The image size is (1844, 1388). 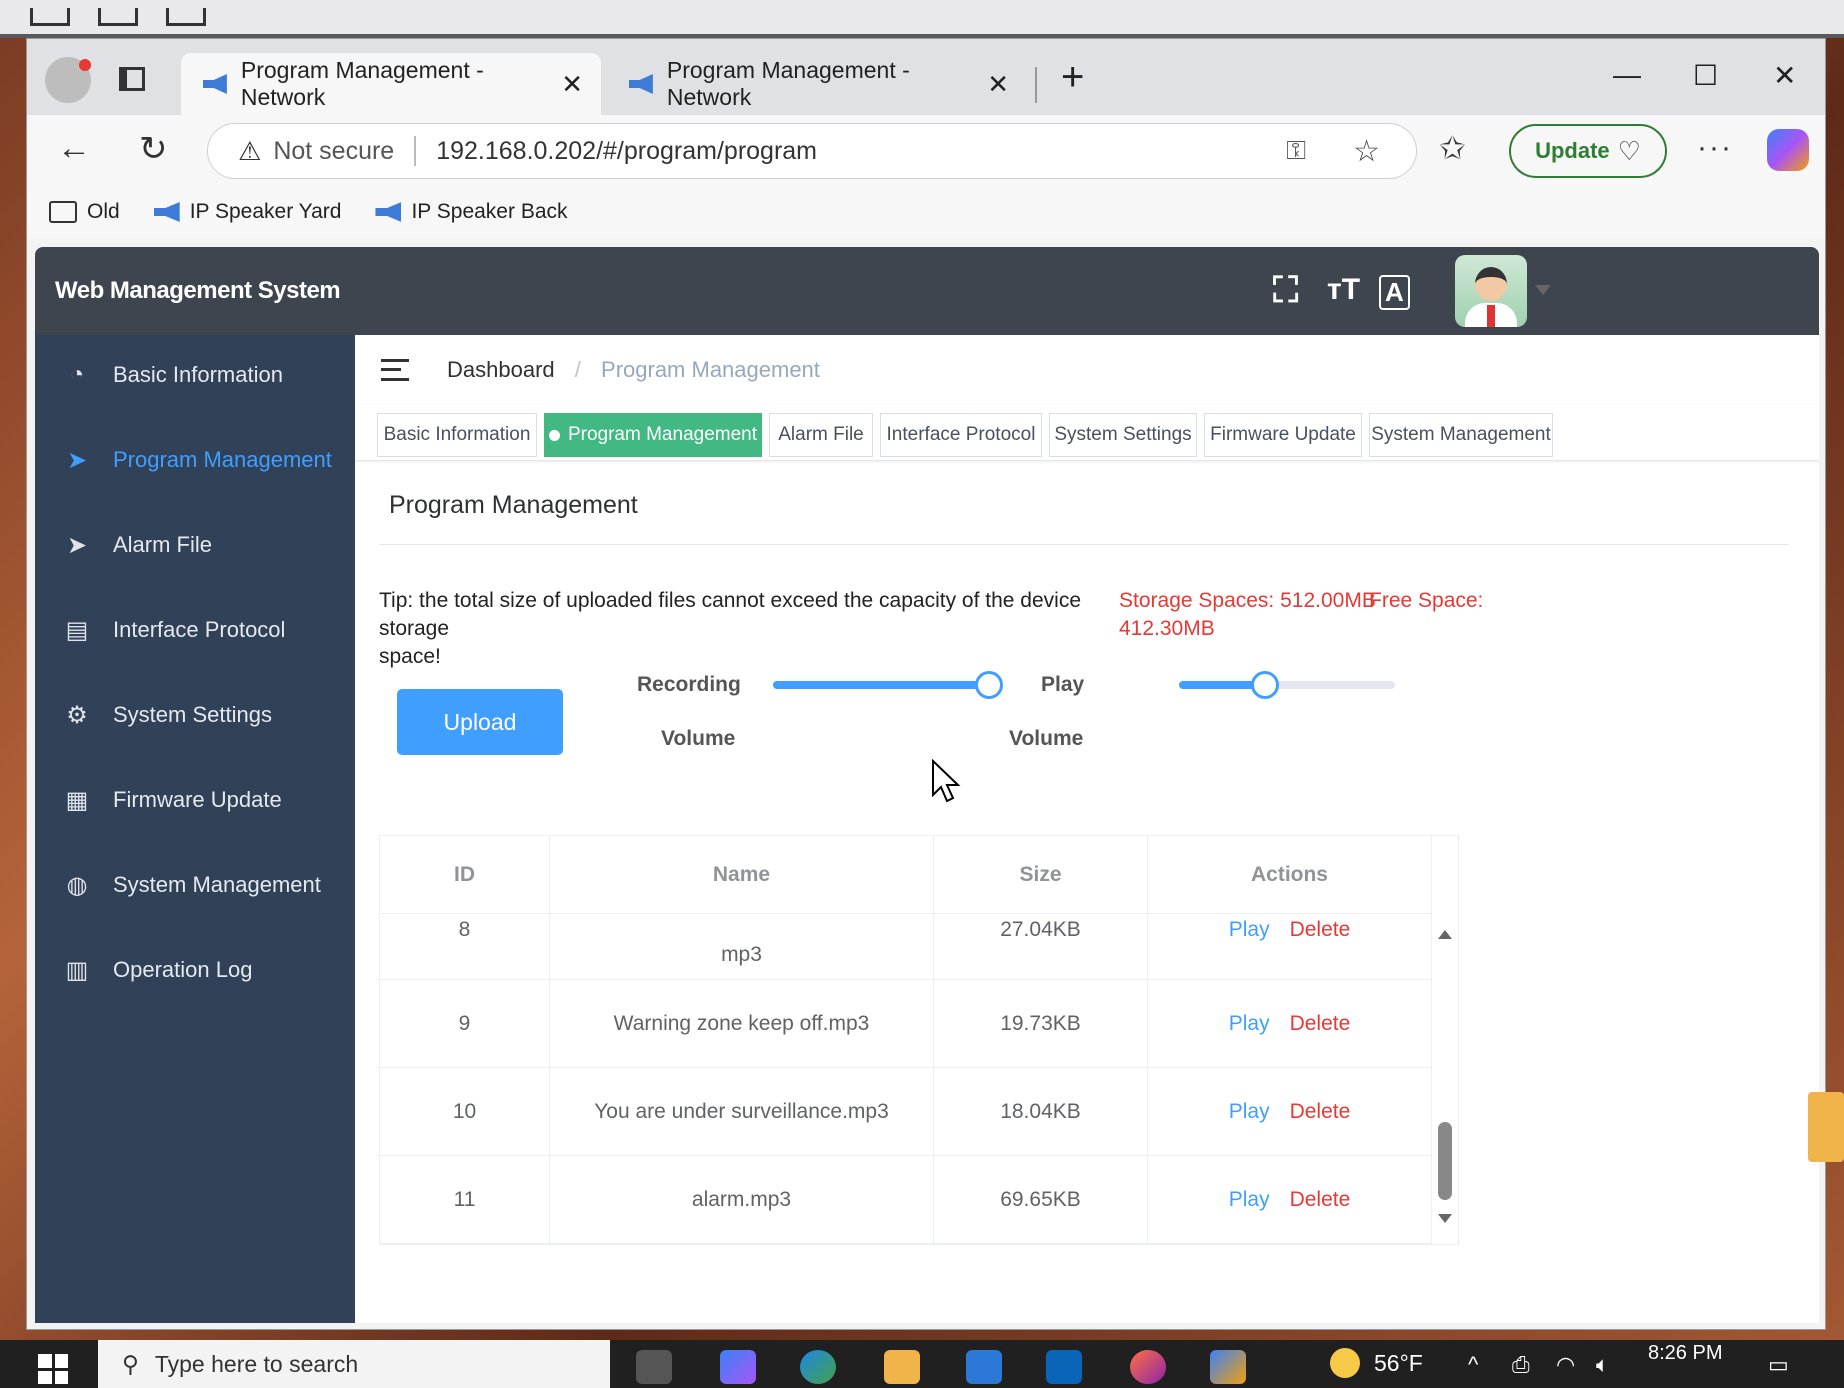 I want to click on file-explorer-icon, so click(x=902, y=1367).